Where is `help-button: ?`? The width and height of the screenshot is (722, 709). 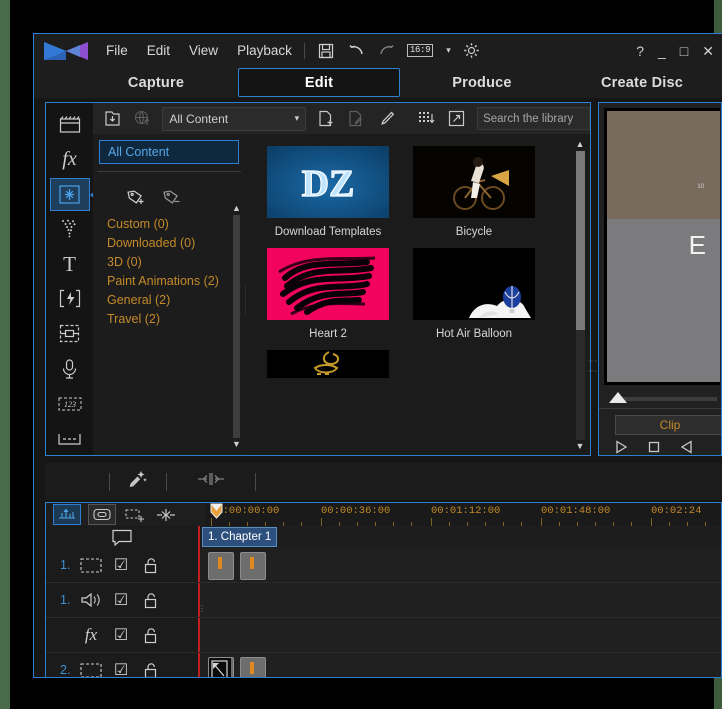 help-button: ? is located at coordinates (640, 51).